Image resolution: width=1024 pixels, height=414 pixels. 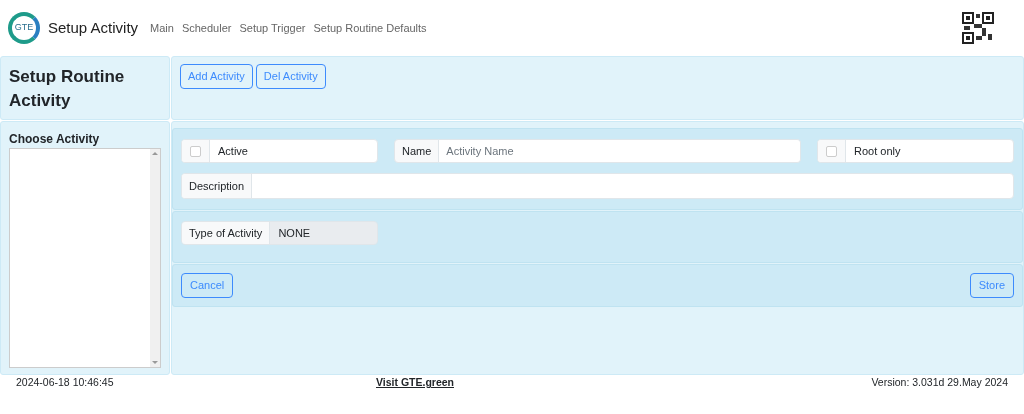 I want to click on version-text: Version: 3.031d 29.May 2024, so click(x=939, y=383).